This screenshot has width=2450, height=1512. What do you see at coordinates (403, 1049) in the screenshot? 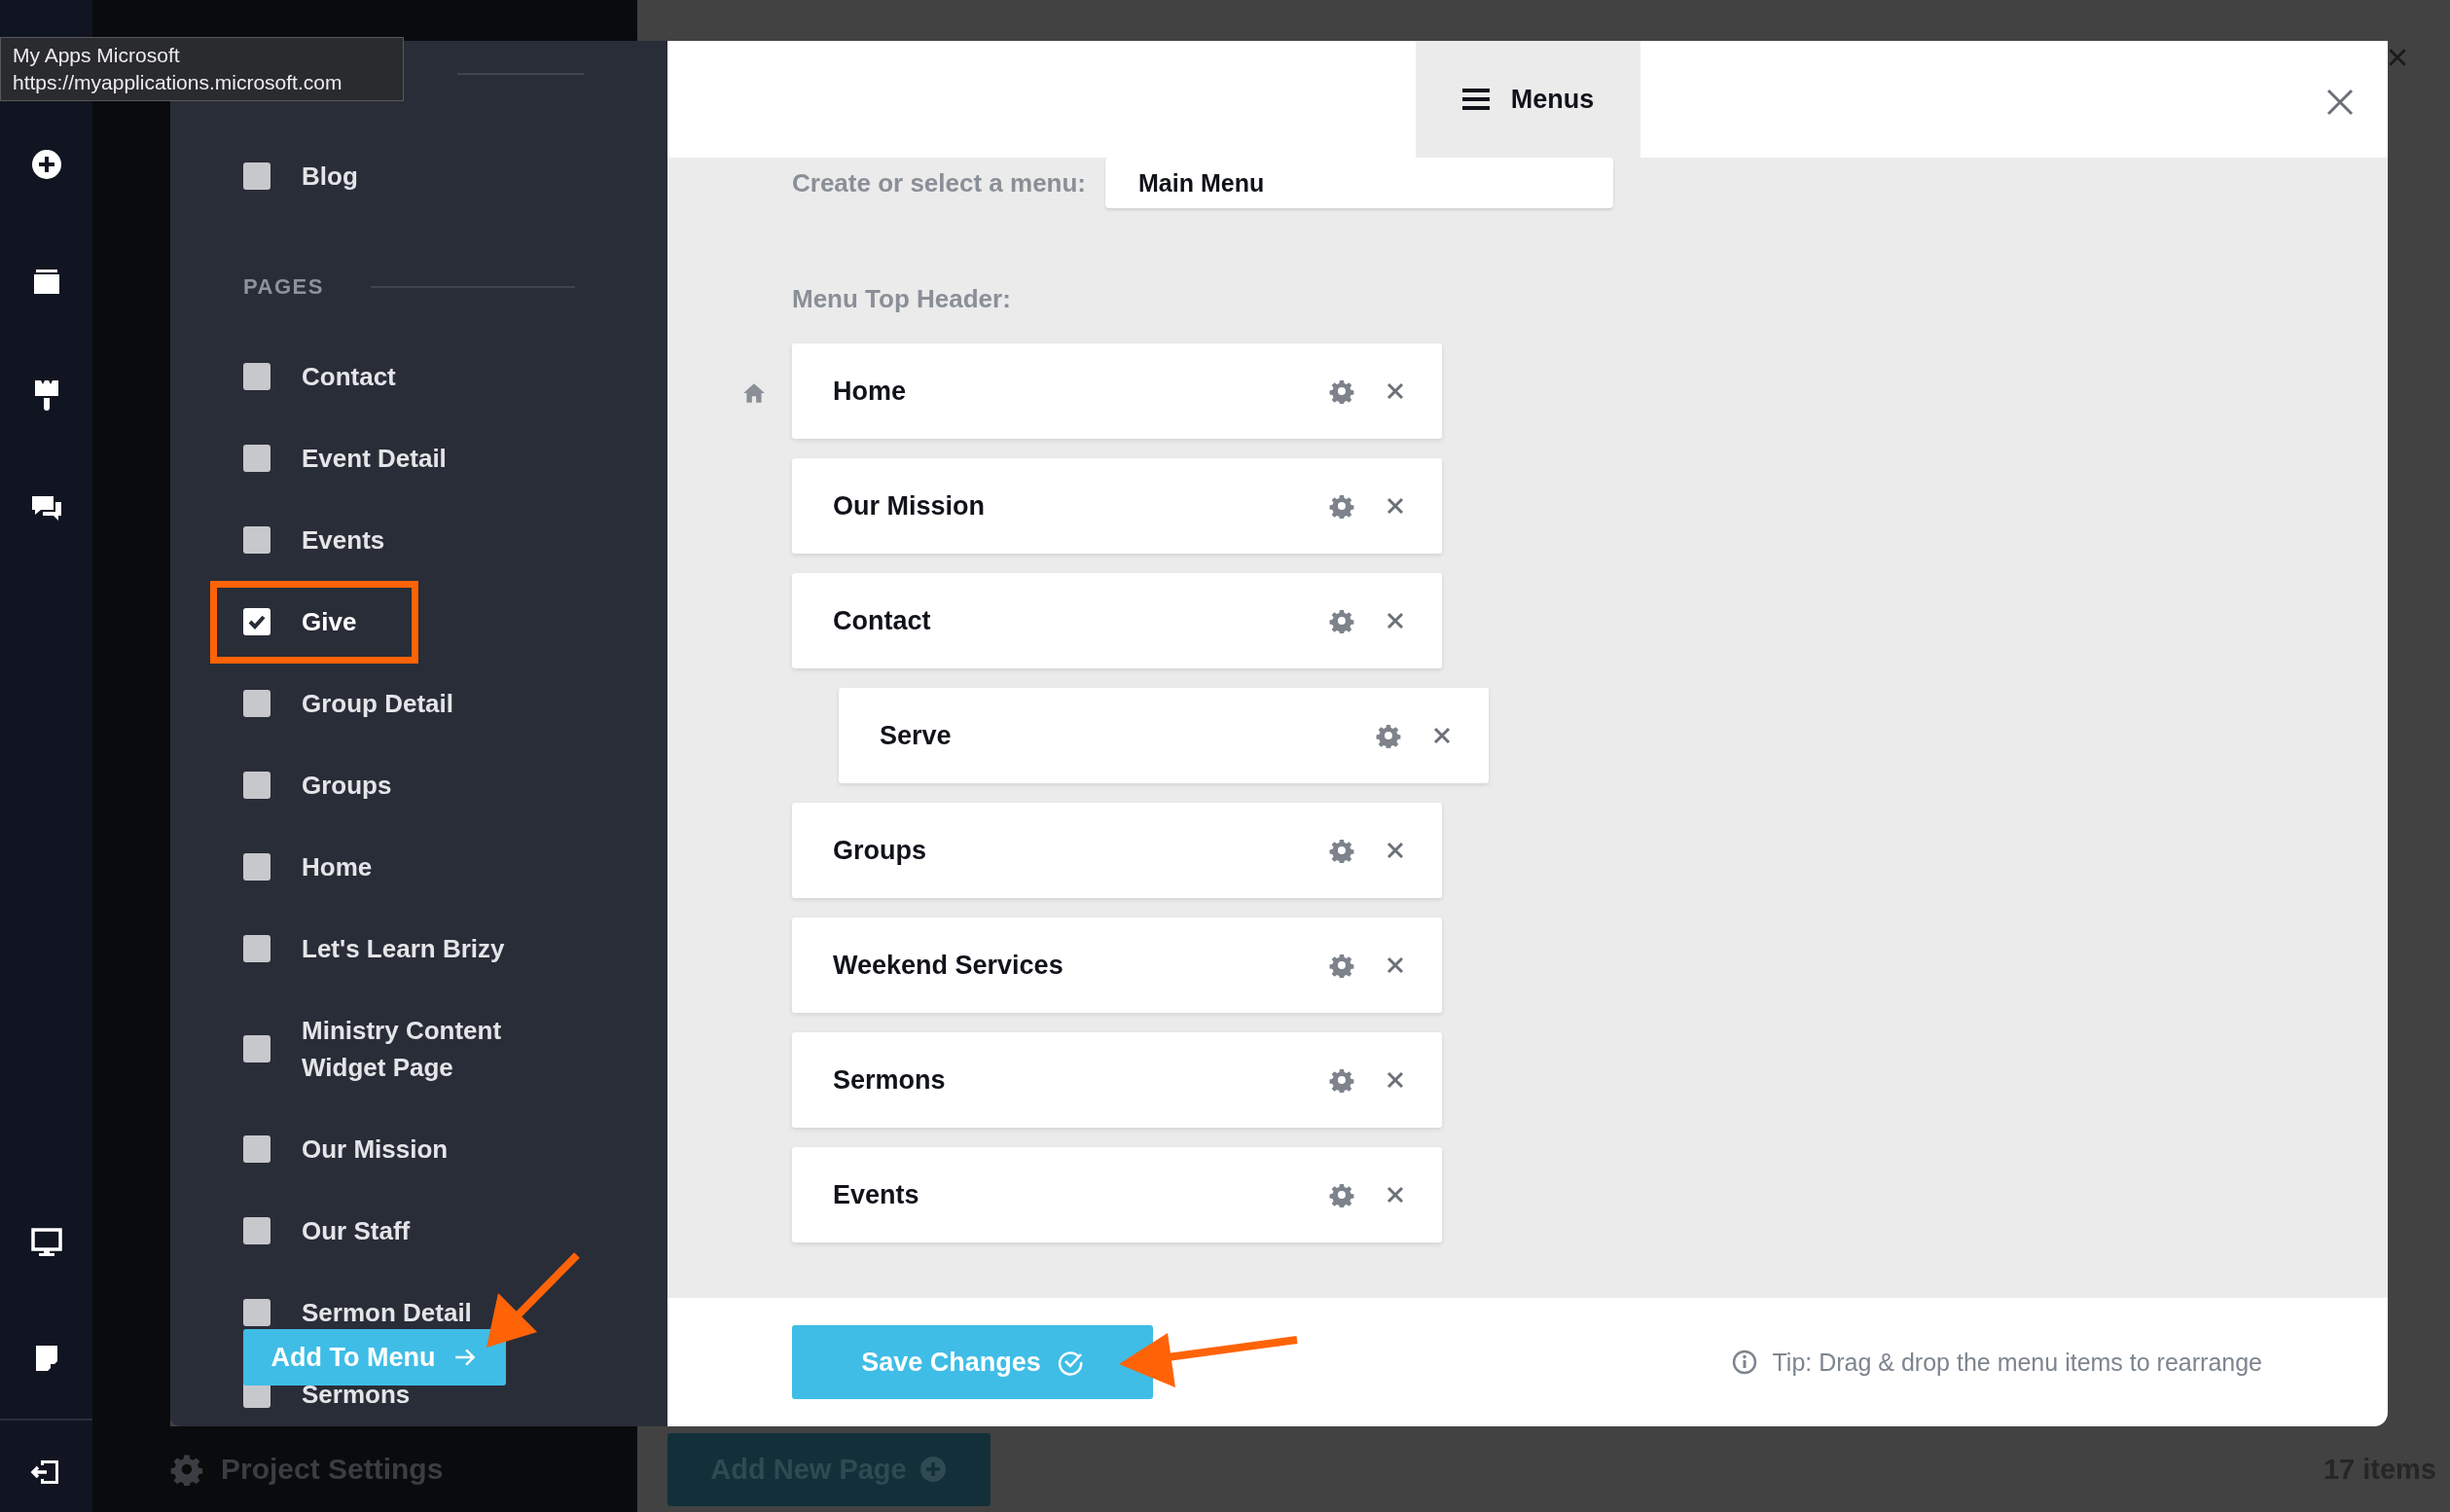
I see `page-label: Ministry Content Widget Page` at bounding box center [403, 1049].